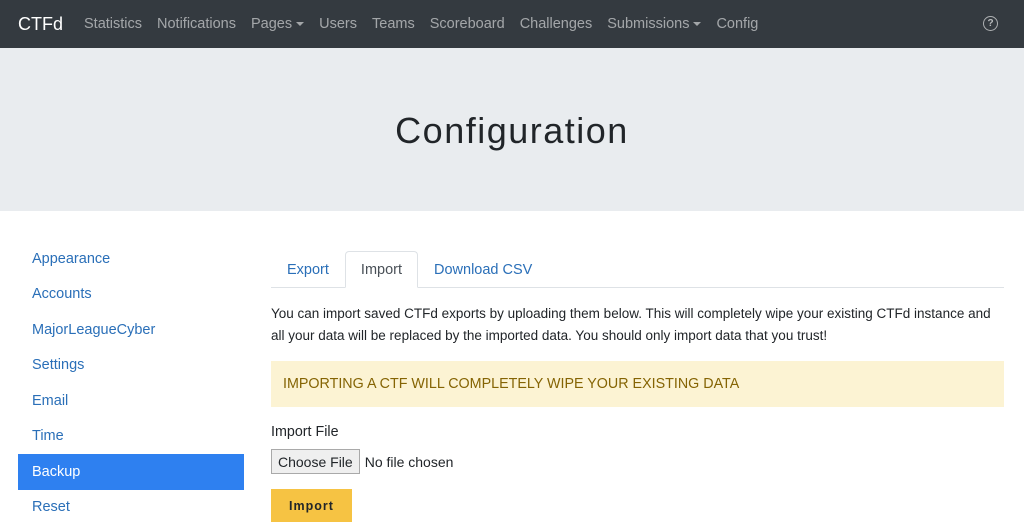 This screenshot has width=1024, height=525. Describe the element at coordinates (131, 437) in the screenshot. I see `sidebar-item-time: Time` at that location.